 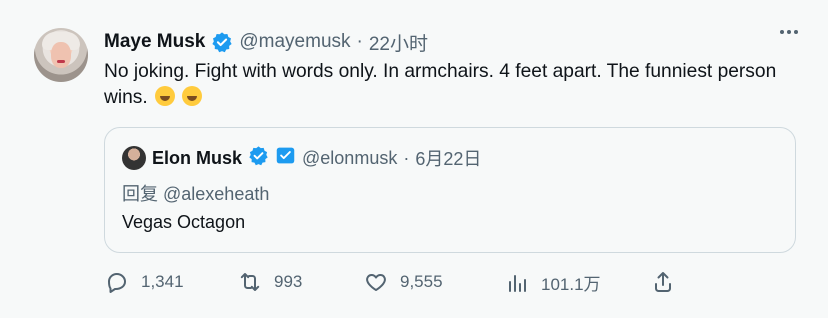 I want to click on hugging-face-emoji-icon, so click(x=165, y=96).